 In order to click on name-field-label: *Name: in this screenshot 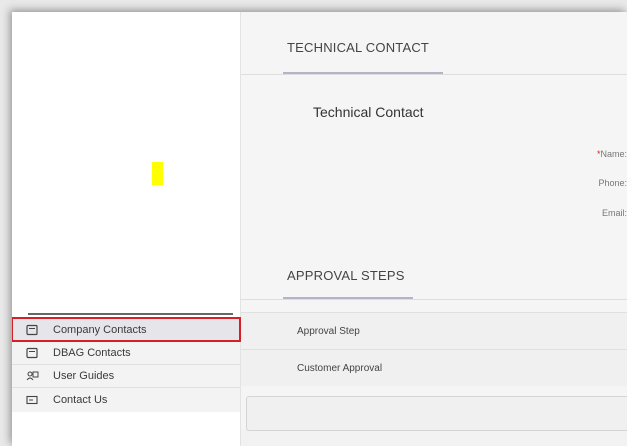, I will do `click(611, 154)`.